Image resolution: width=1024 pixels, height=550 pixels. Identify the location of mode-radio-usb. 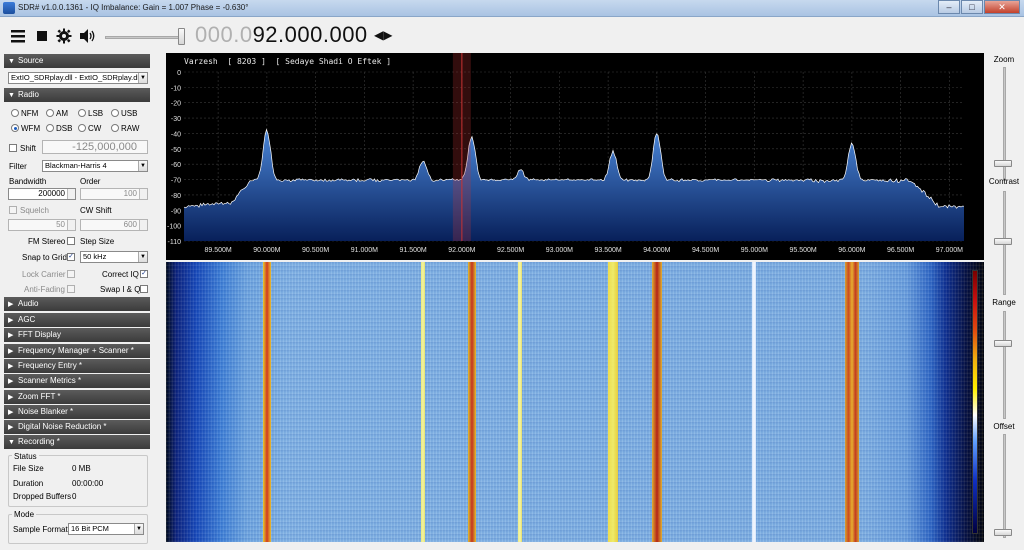
(115, 113).